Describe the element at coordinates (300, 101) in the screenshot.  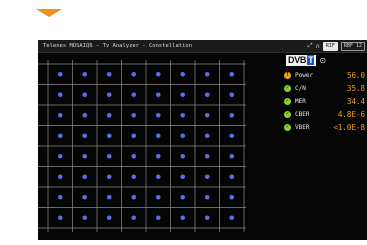
I see `measurement-label: MER` at that location.